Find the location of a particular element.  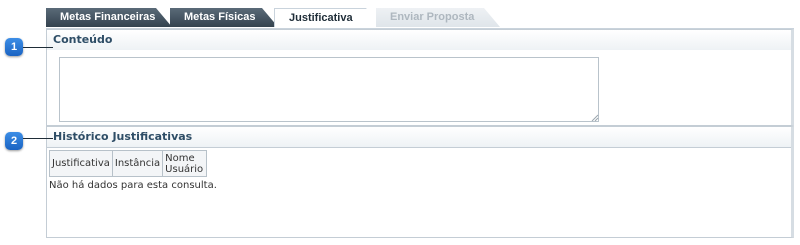

historico-table: Justificativa Instância Nome Usuário is located at coordinates (128, 163).